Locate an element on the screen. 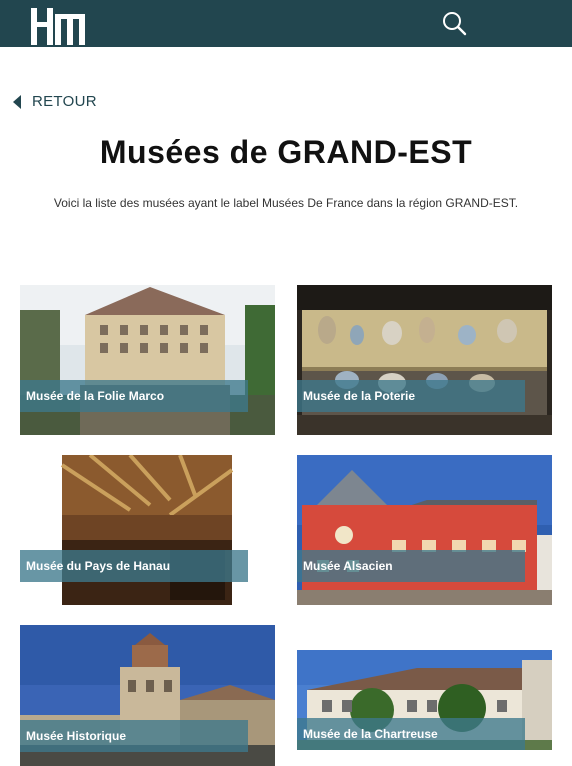  museum-name: Musée Alsacien is located at coordinates (411, 566).